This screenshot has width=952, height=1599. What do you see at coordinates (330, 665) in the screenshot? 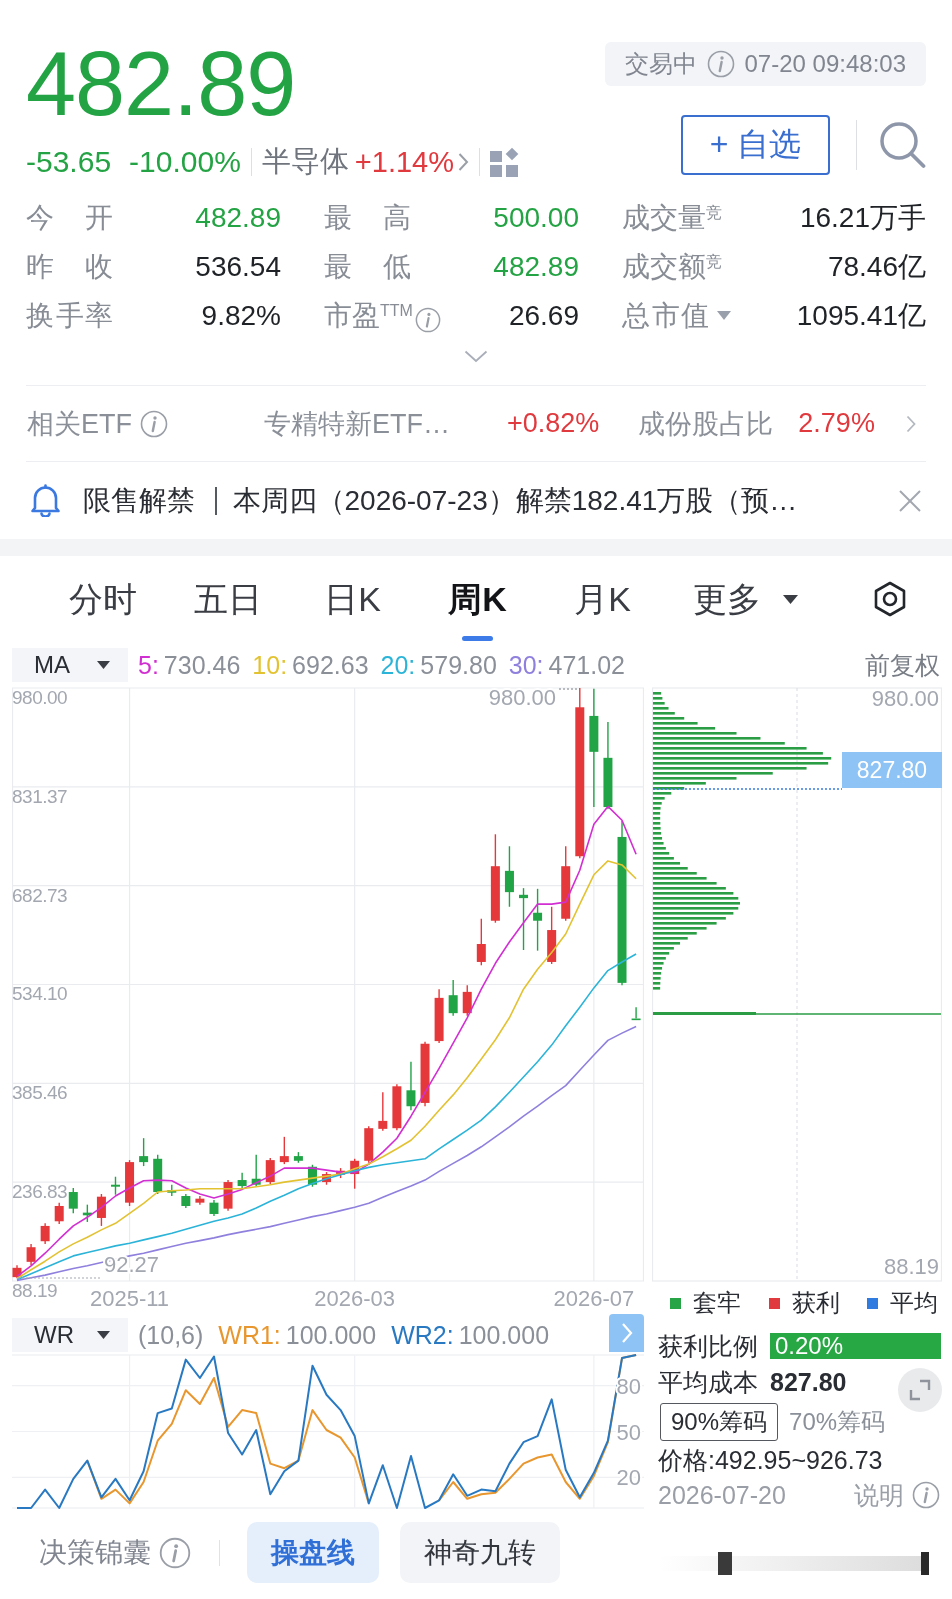
I see `ma-legend-value: 692.63` at bounding box center [330, 665].